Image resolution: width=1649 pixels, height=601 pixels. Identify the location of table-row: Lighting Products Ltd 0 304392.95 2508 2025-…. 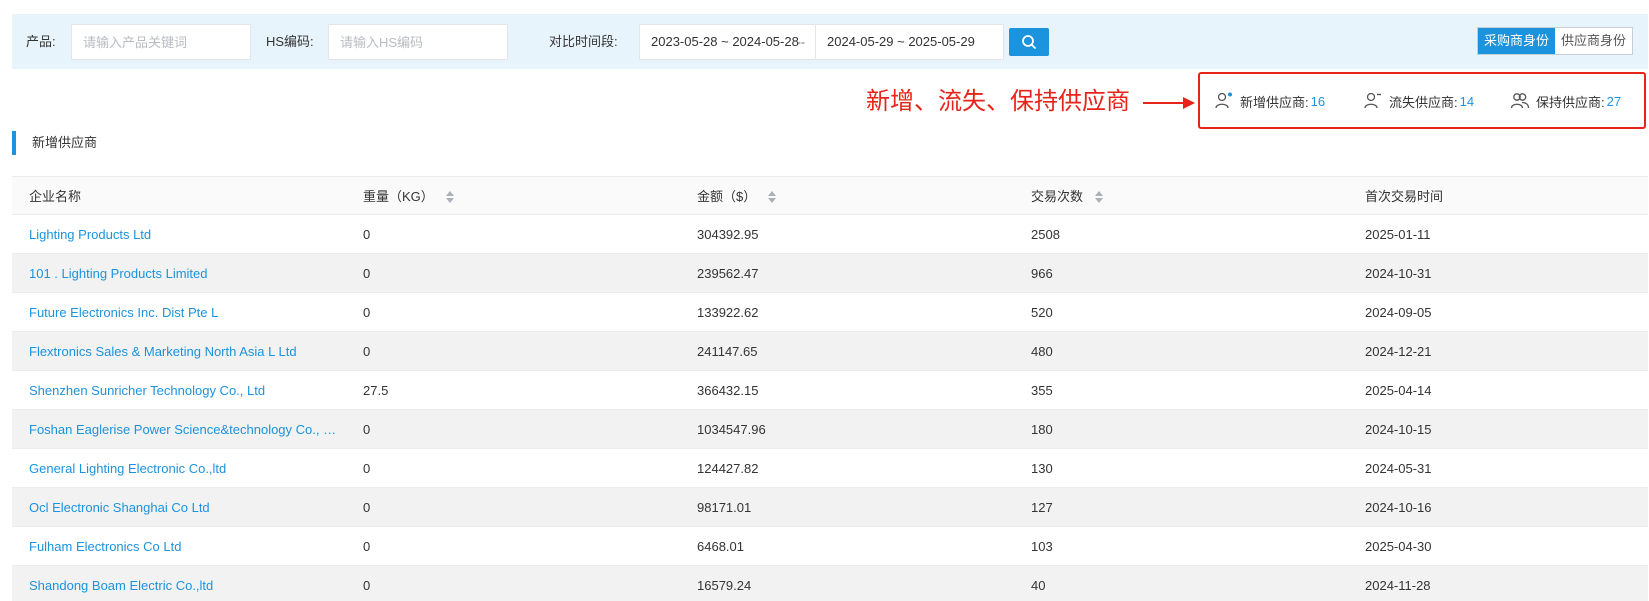
(830, 234).